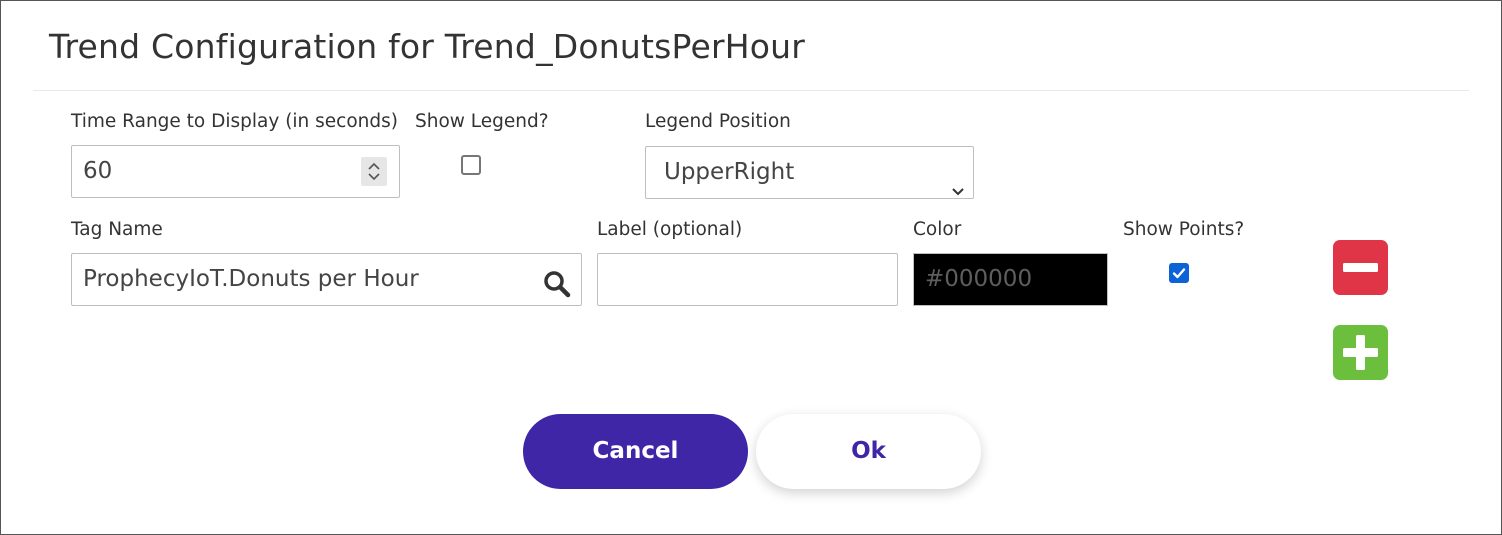 This screenshot has height=535, width=1502. I want to click on label-optional-label: Label (optional), so click(670, 229).